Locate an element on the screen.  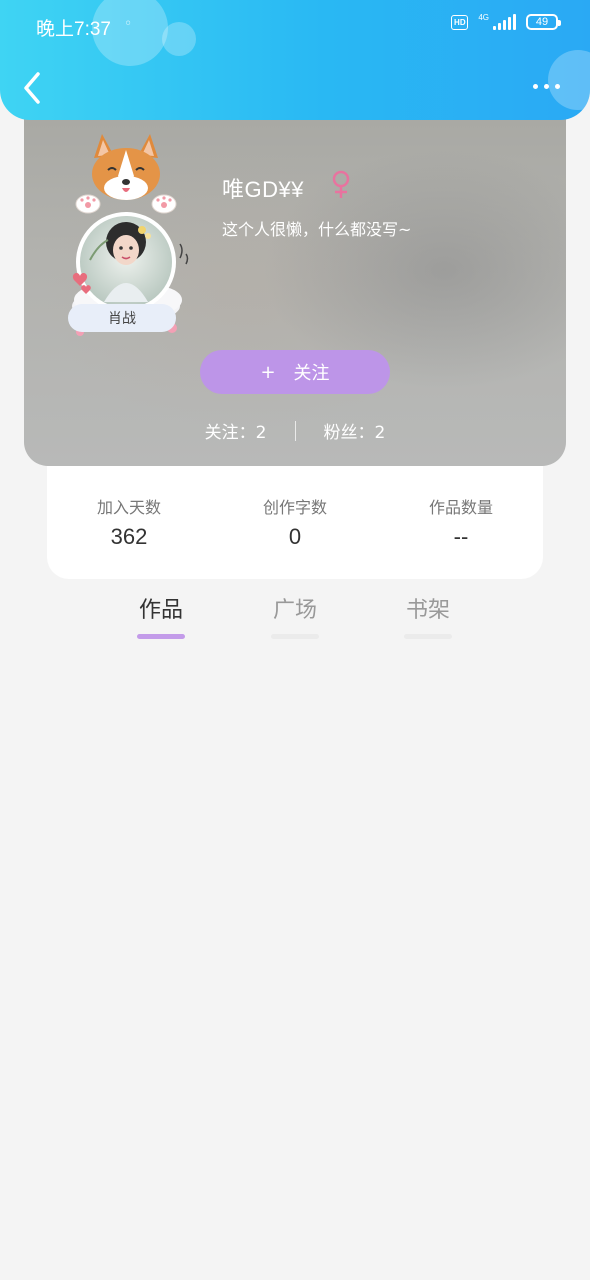
female-icon is located at coordinates (341, 184).